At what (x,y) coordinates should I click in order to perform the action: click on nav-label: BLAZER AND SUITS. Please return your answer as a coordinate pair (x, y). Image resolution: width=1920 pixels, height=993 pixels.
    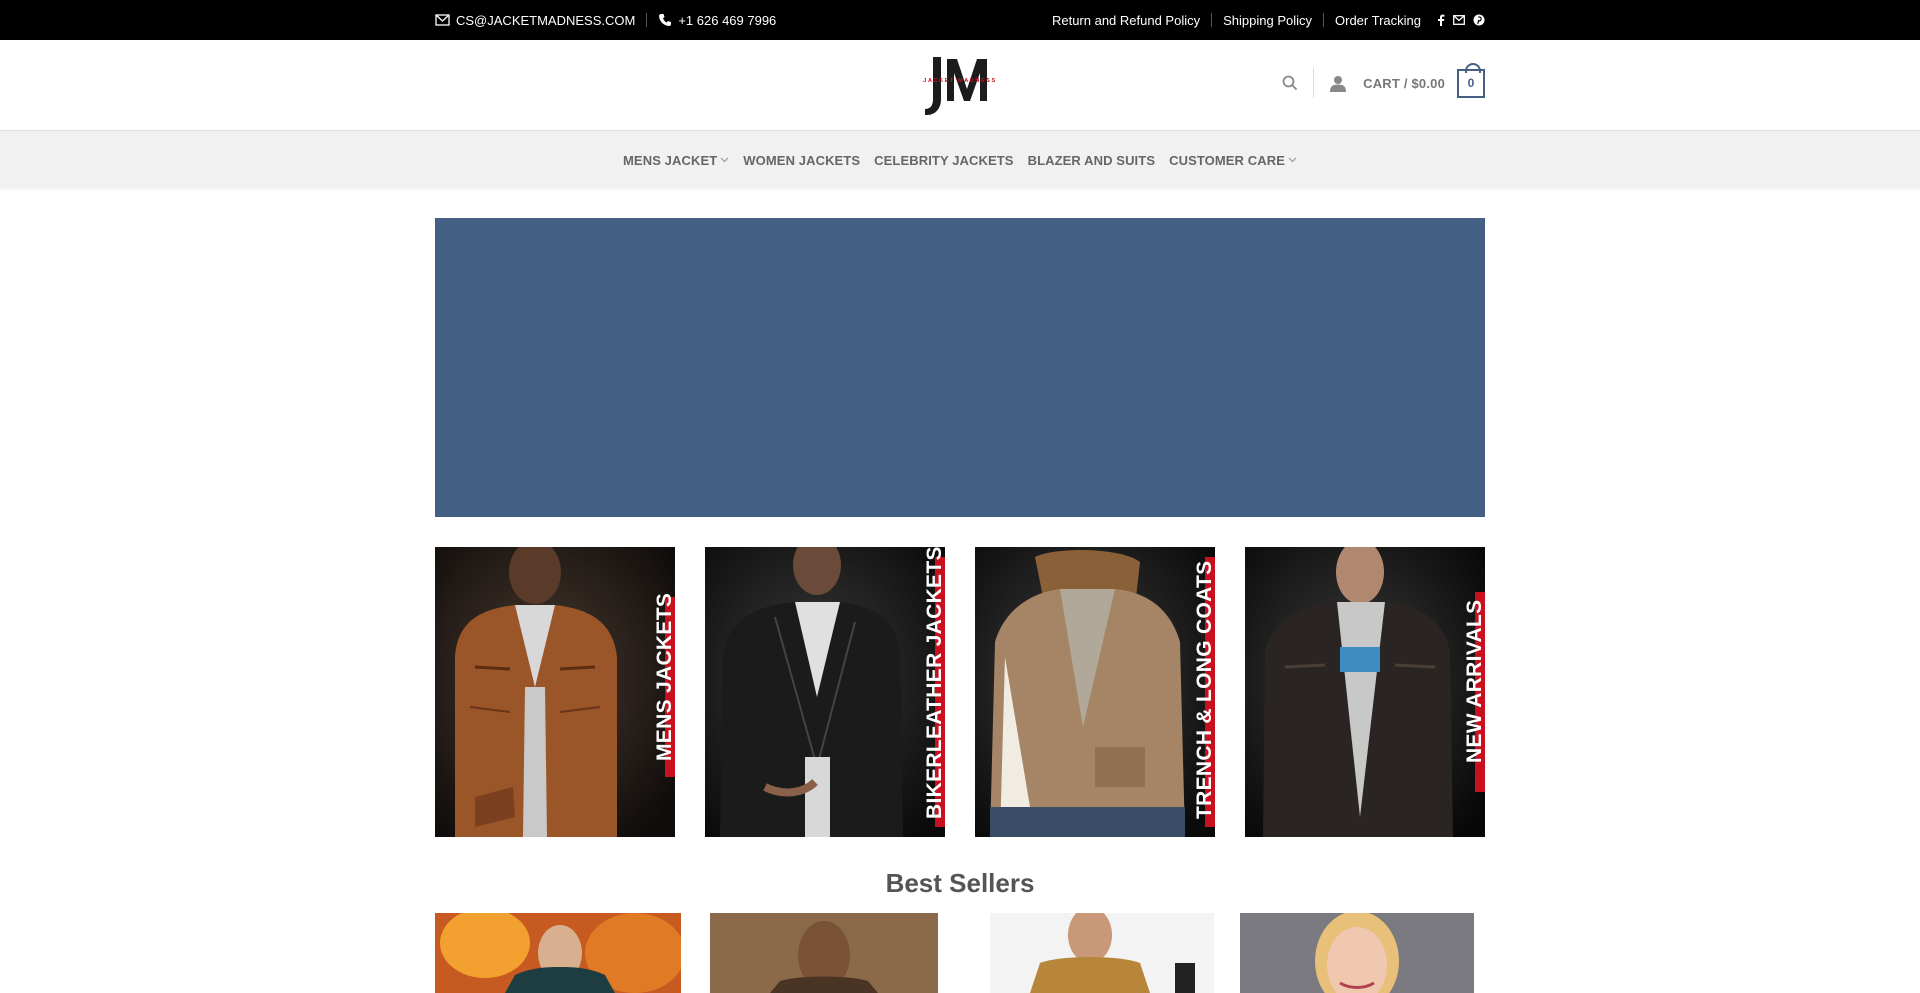
    Looking at the image, I should click on (1091, 160).